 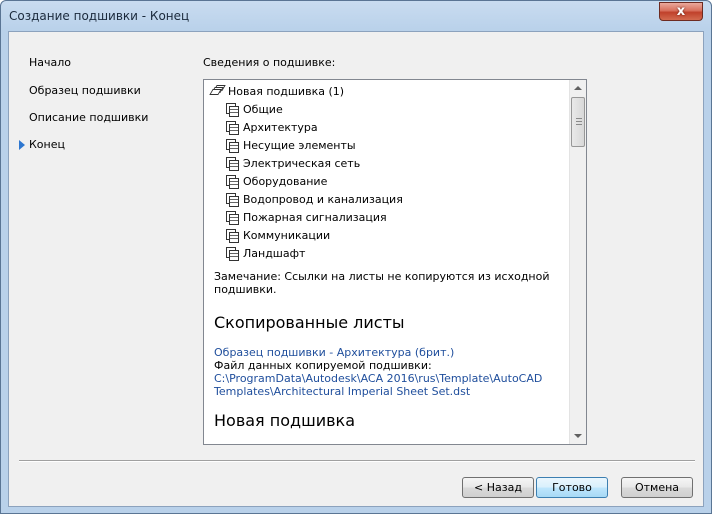 I want to click on tree-subset: Пожарная сигнализация, so click(x=306, y=218).